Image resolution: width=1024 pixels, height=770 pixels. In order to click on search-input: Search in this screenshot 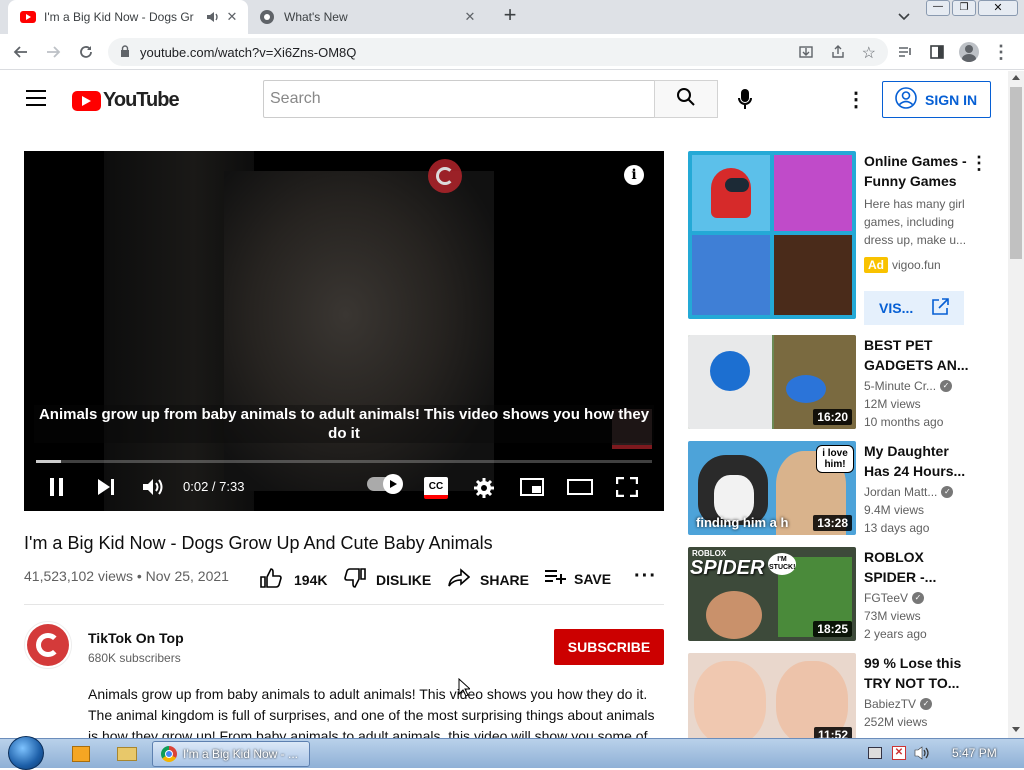, I will do `click(459, 99)`.